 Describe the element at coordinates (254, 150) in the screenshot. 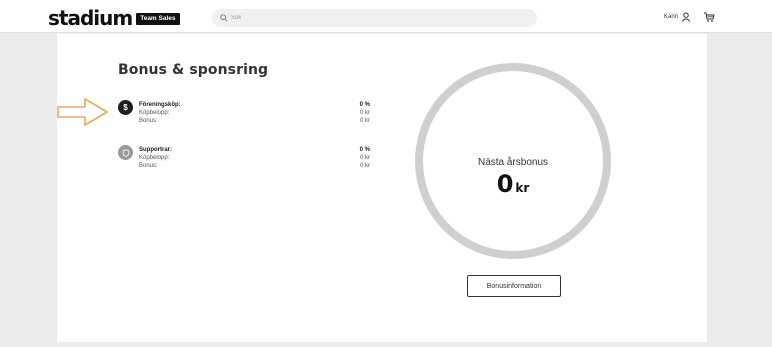

I see `detail-line: Supportrar: 0 %` at that location.